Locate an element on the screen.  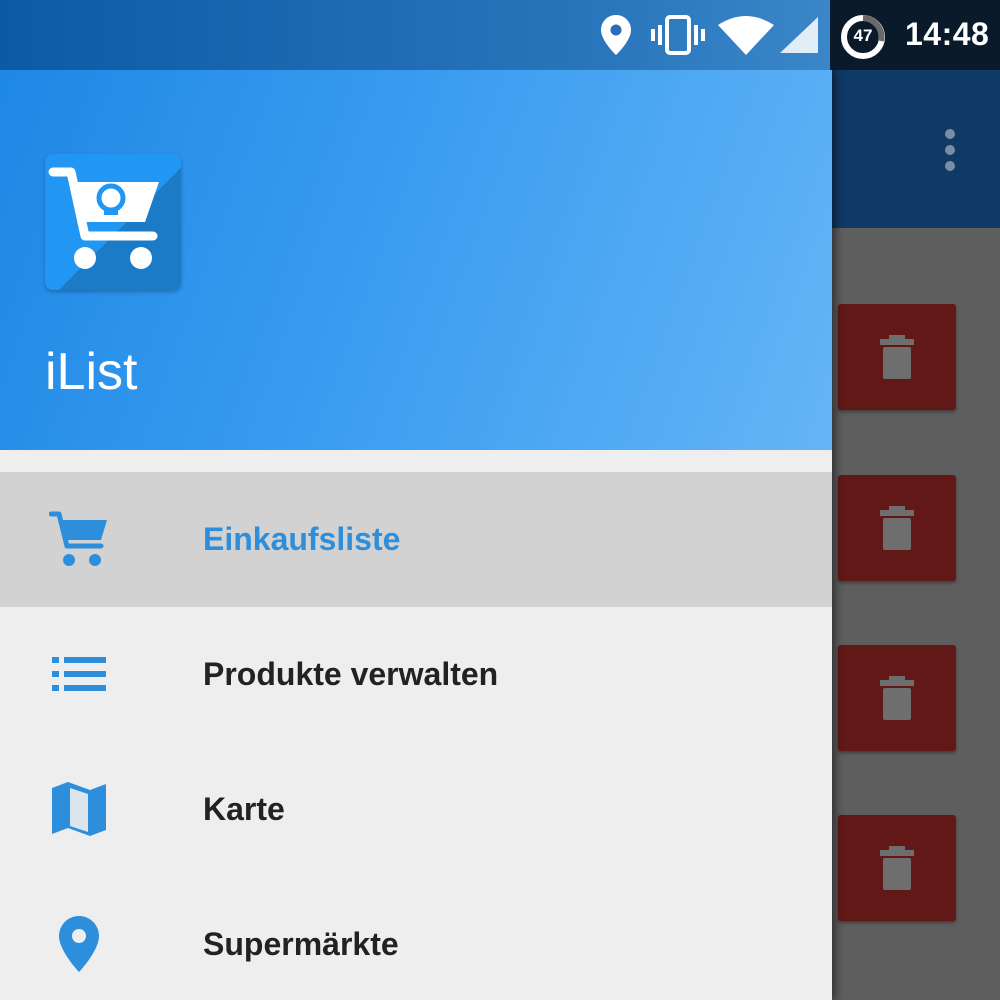
menu-item-karte: Karte is located at coordinates (416, 809).